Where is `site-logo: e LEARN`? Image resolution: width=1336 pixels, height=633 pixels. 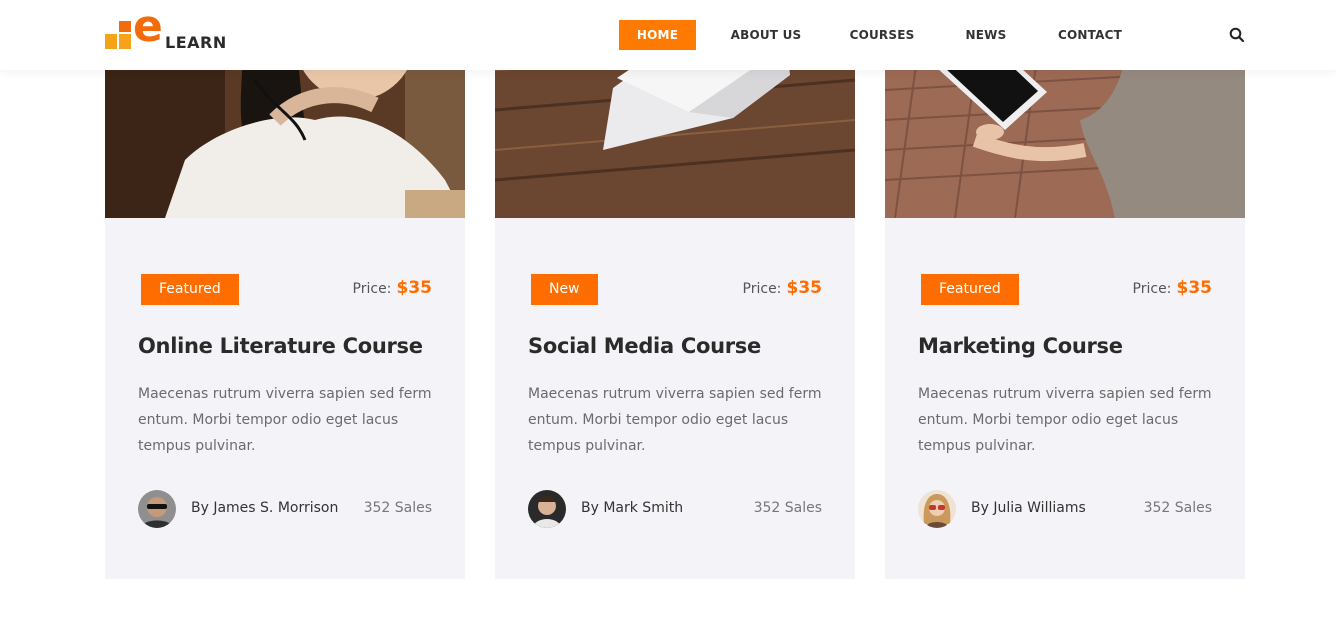
site-logo: e LEARN is located at coordinates (175, 28).